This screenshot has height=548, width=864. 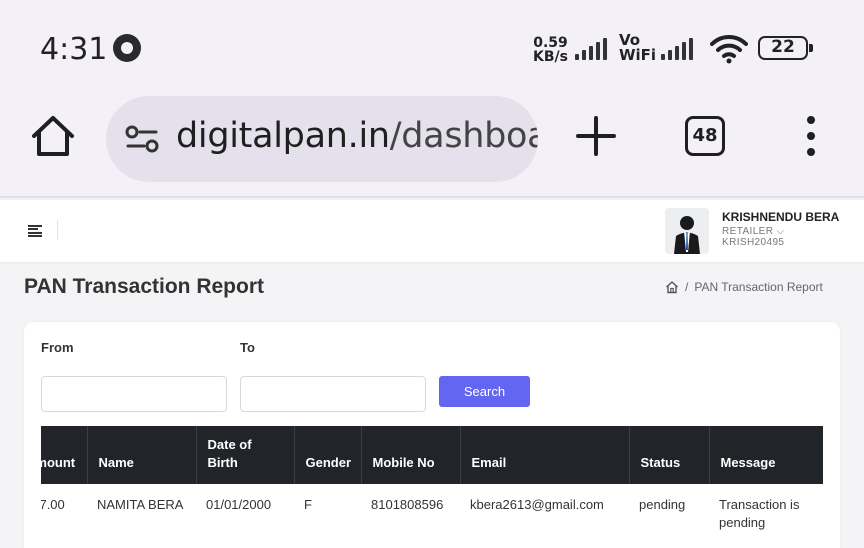 What do you see at coordinates (247, 347) in the screenshot?
I see `to-label: To` at bounding box center [247, 347].